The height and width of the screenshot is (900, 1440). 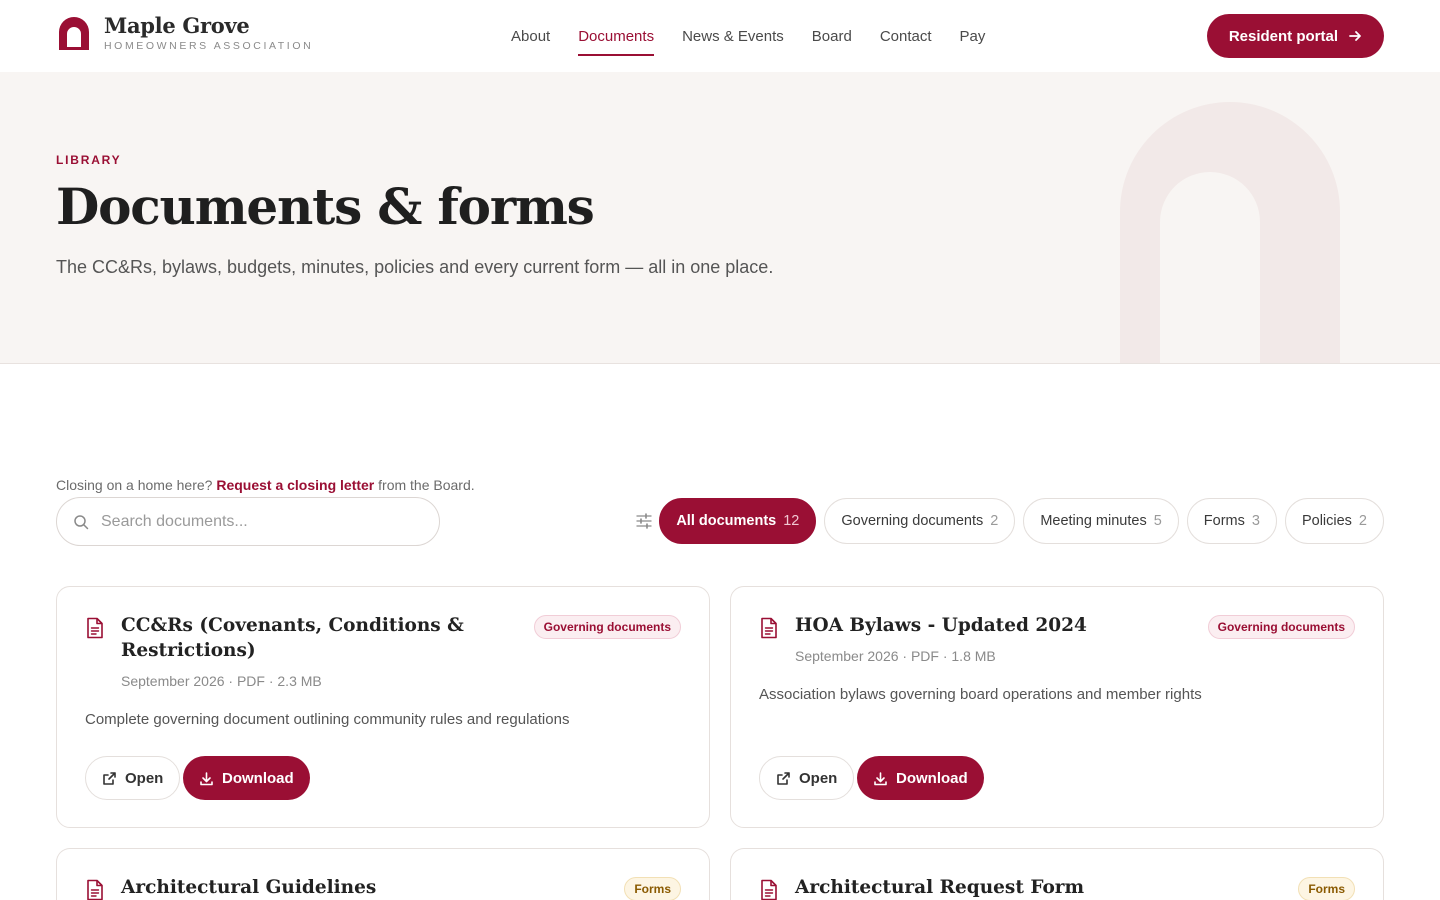 What do you see at coordinates (895, 656) in the screenshot?
I see `document-meta: September 2026 · PDF · 1.8 MB` at bounding box center [895, 656].